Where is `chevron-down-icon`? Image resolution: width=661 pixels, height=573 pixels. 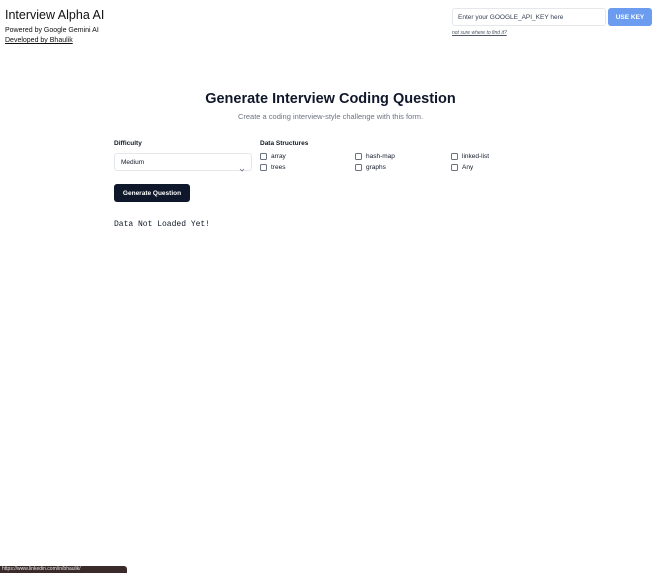
chevron-down-icon is located at coordinates (242, 169).